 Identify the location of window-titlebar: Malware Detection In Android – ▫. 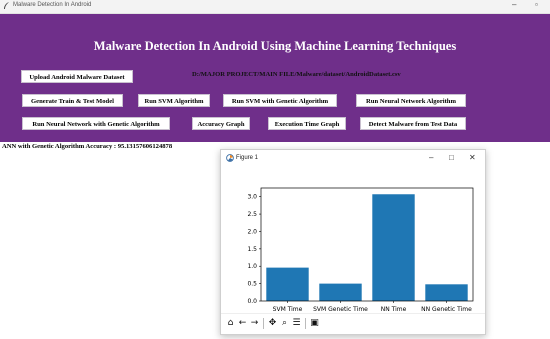
(275, 7).